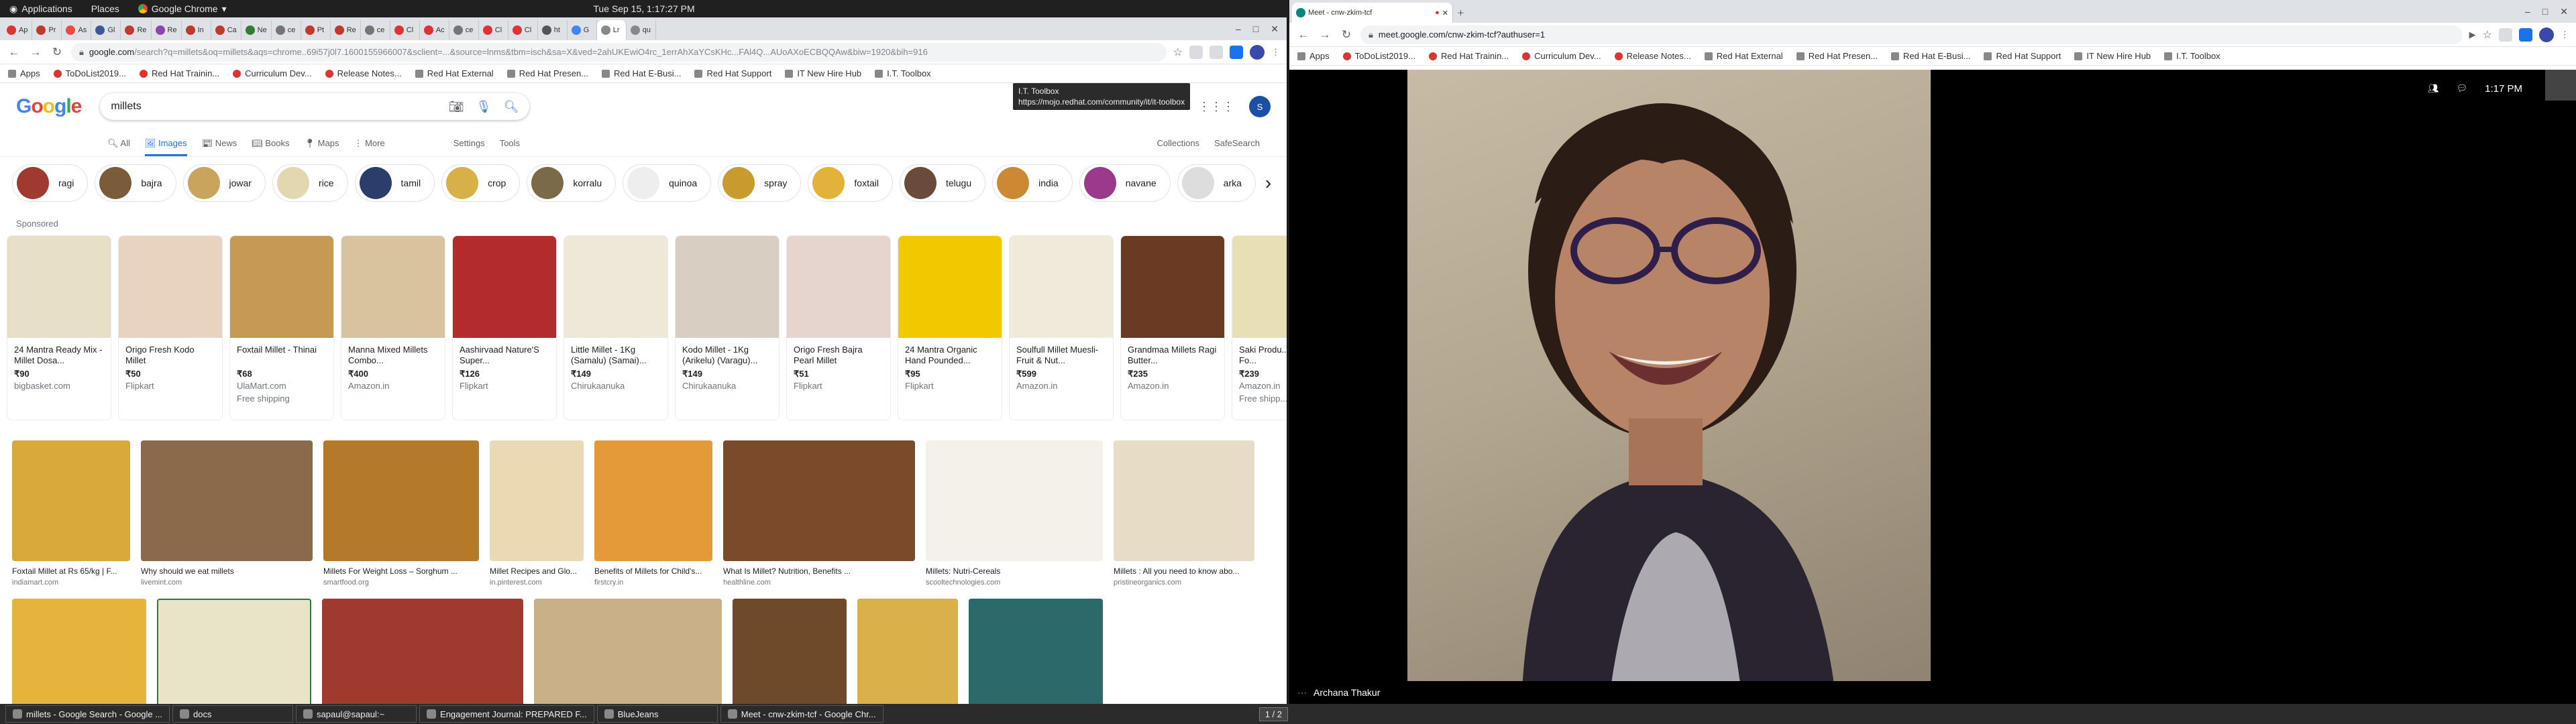 This screenshot has width=2576, height=724. I want to click on browser-tab: As, so click(77, 30).